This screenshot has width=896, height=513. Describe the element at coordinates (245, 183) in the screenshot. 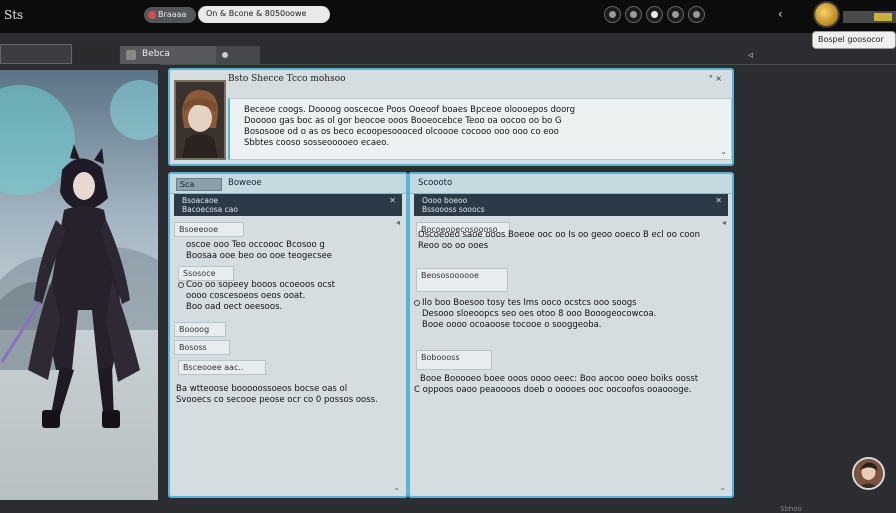

I see `left-panel-title: Boweoe` at that location.